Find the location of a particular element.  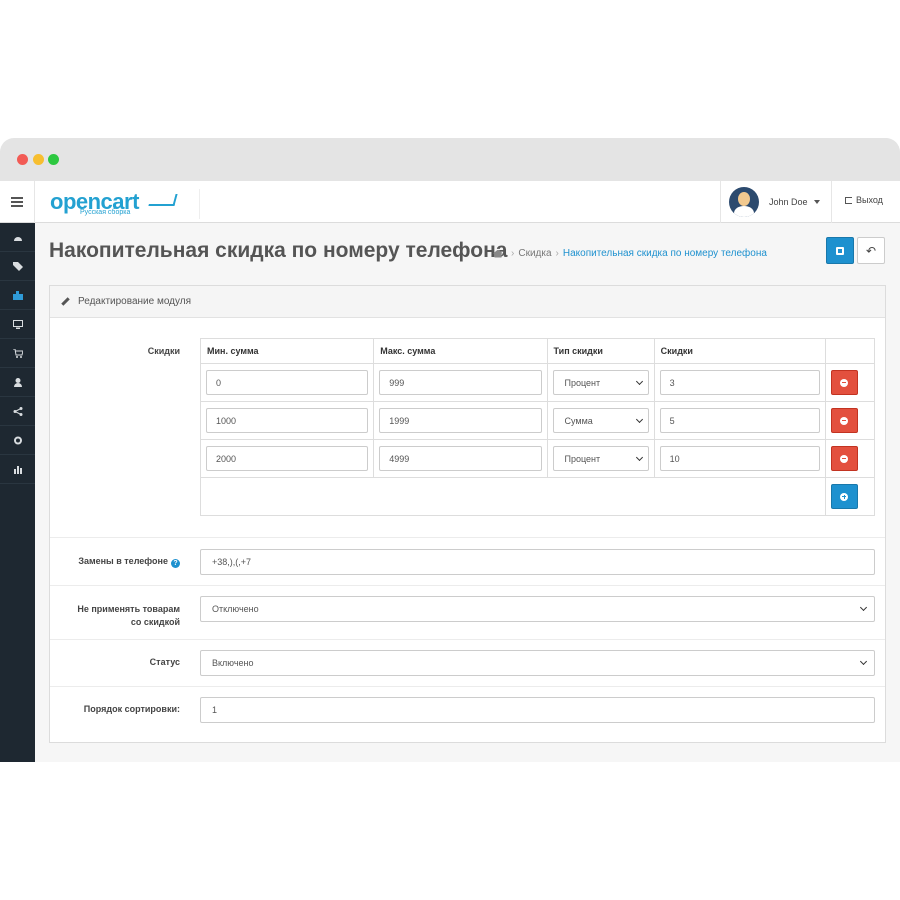

max-sum-input: 4999 is located at coordinates (460, 458).